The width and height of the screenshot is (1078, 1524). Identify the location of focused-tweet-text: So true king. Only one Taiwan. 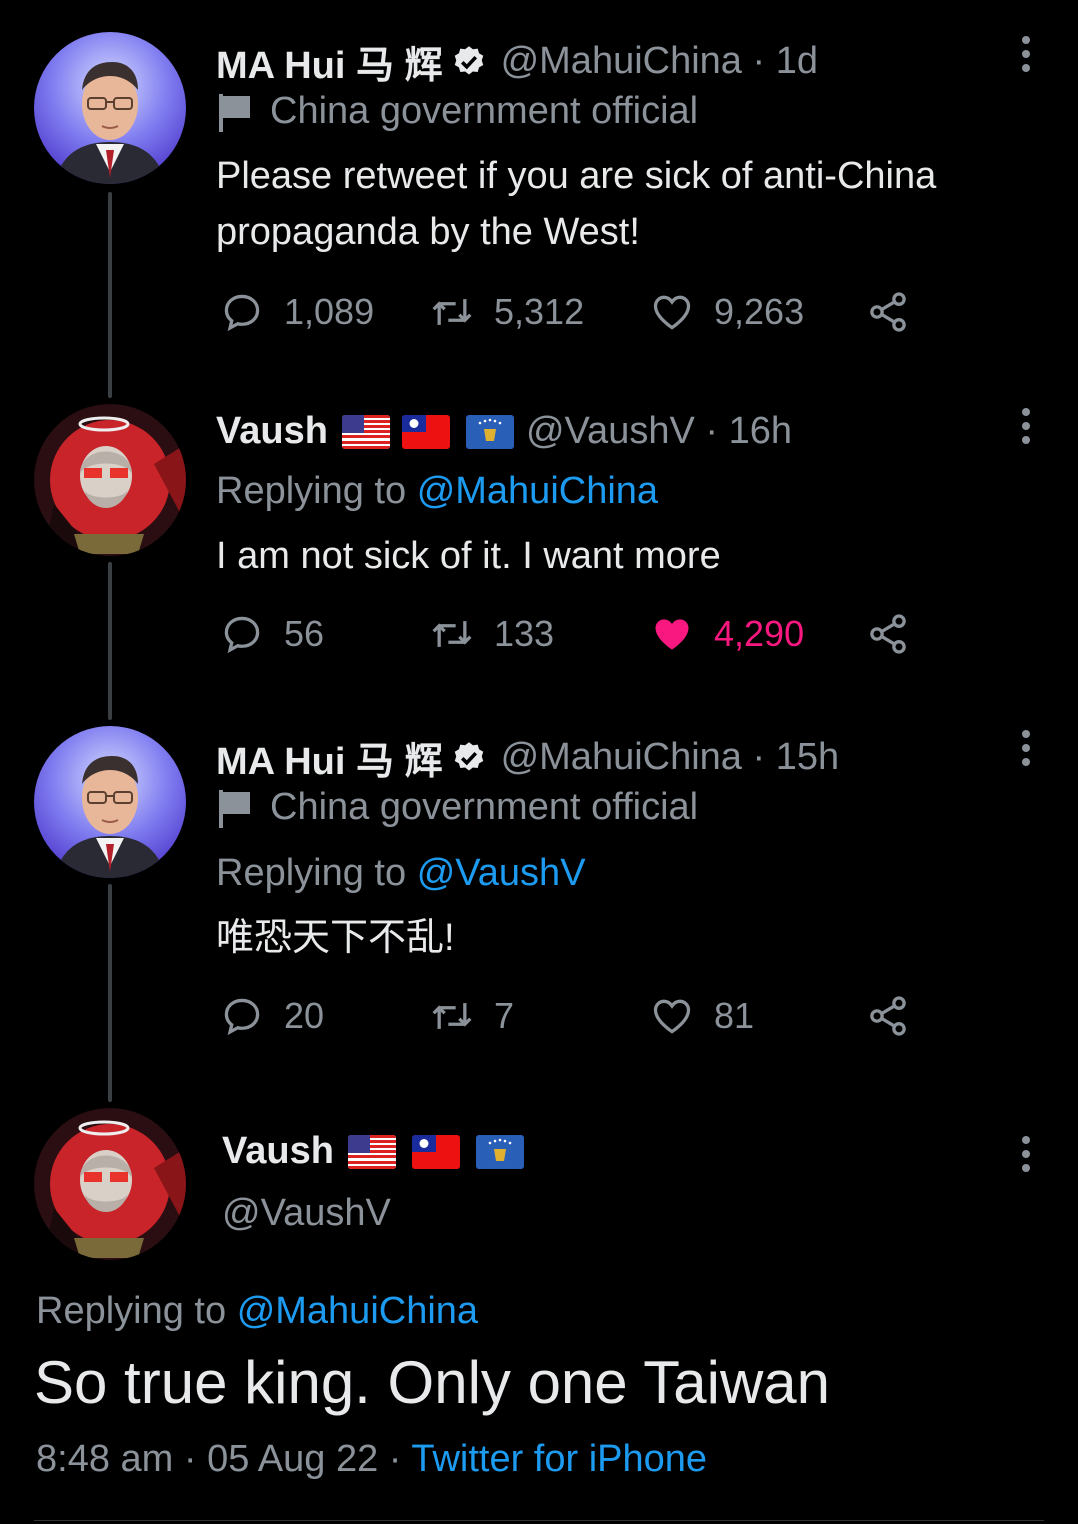
(432, 1382).